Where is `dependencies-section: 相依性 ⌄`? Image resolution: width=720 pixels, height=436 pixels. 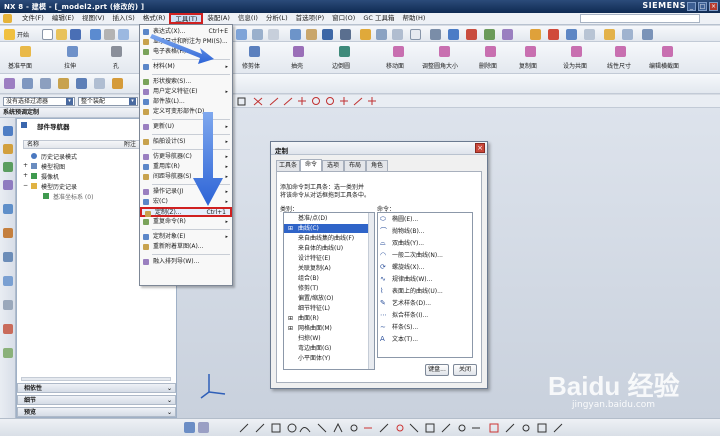 dependencies-section: 相依性 ⌄ is located at coordinates (96, 388).